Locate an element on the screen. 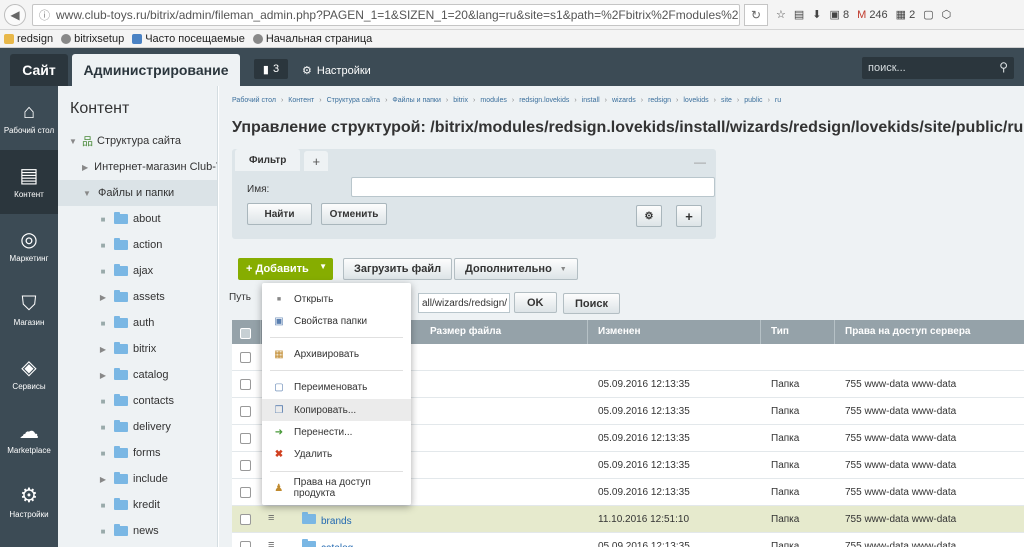 This screenshot has width=1024, height=547. path-search-button: Поиск is located at coordinates (592, 303).